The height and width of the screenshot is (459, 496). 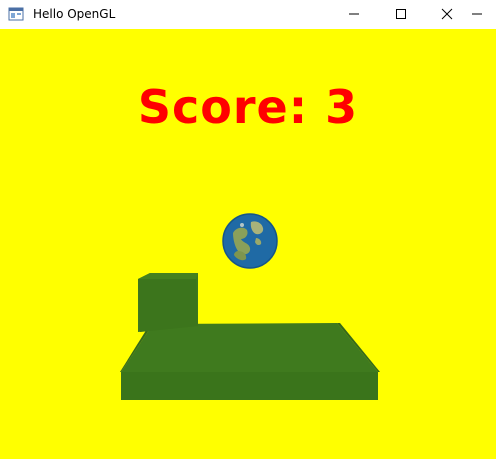 I want to click on title-bar: Hello OpenGL, so click(x=248, y=14).